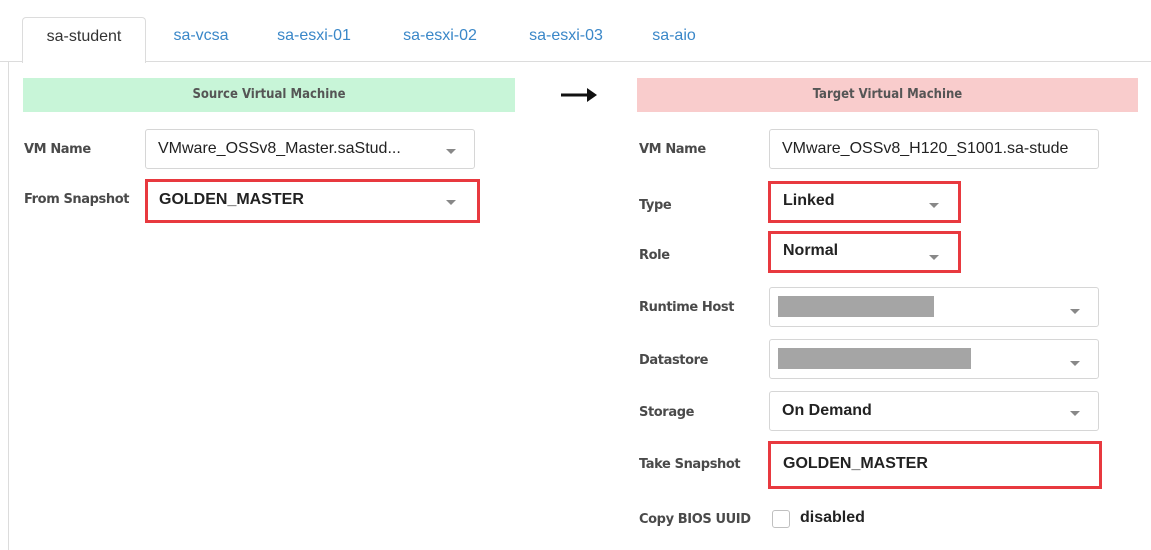 The height and width of the screenshot is (550, 1151). Describe the element at coordinates (57, 149) in the screenshot. I see `source-vm-name-label: VM Name` at that location.